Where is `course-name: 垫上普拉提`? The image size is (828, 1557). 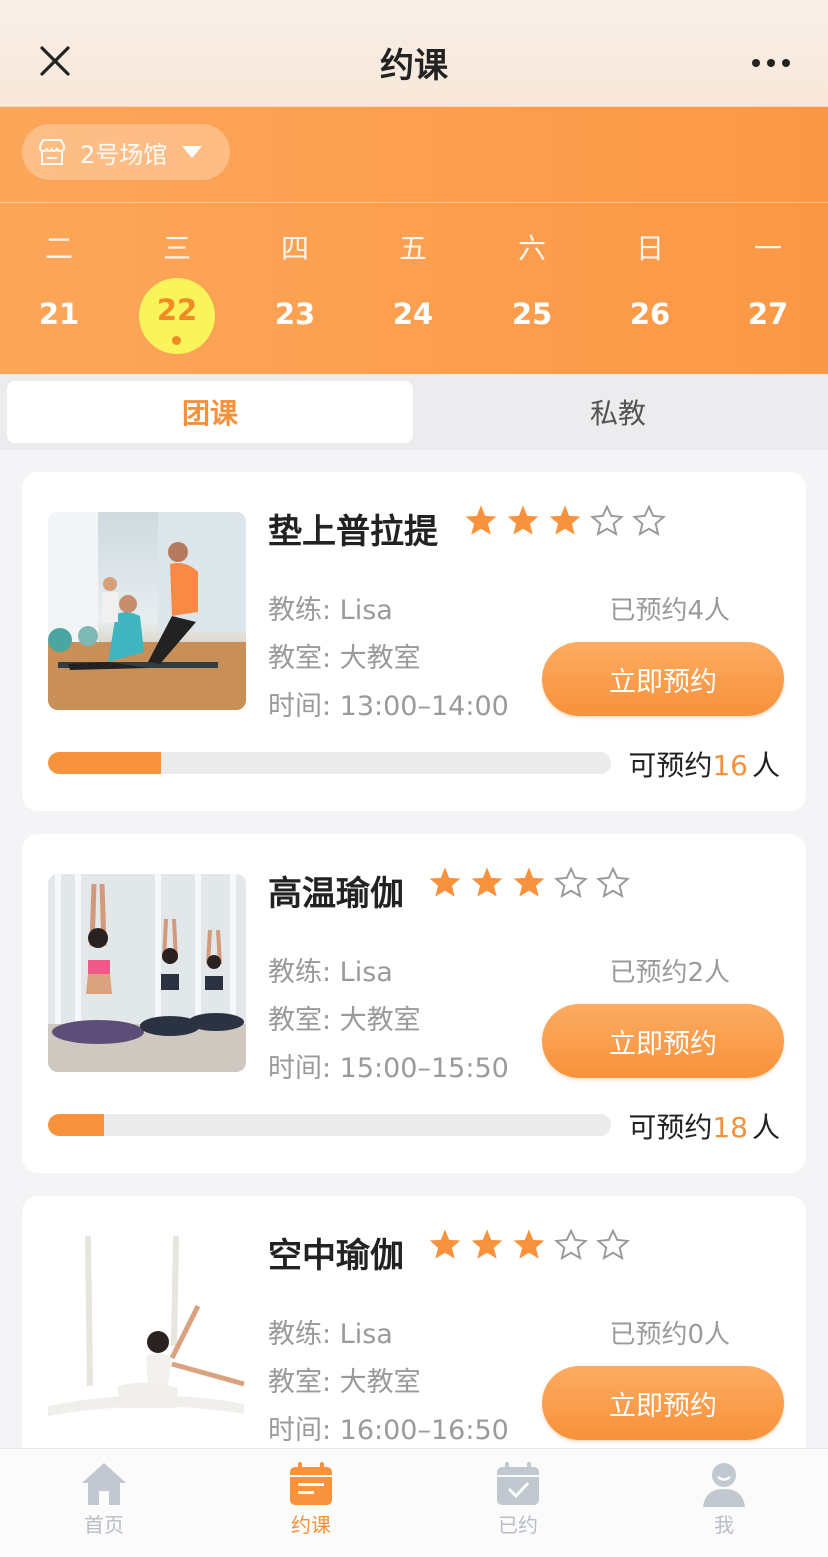 course-name: 垫上普拉提 is located at coordinates (353, 532).